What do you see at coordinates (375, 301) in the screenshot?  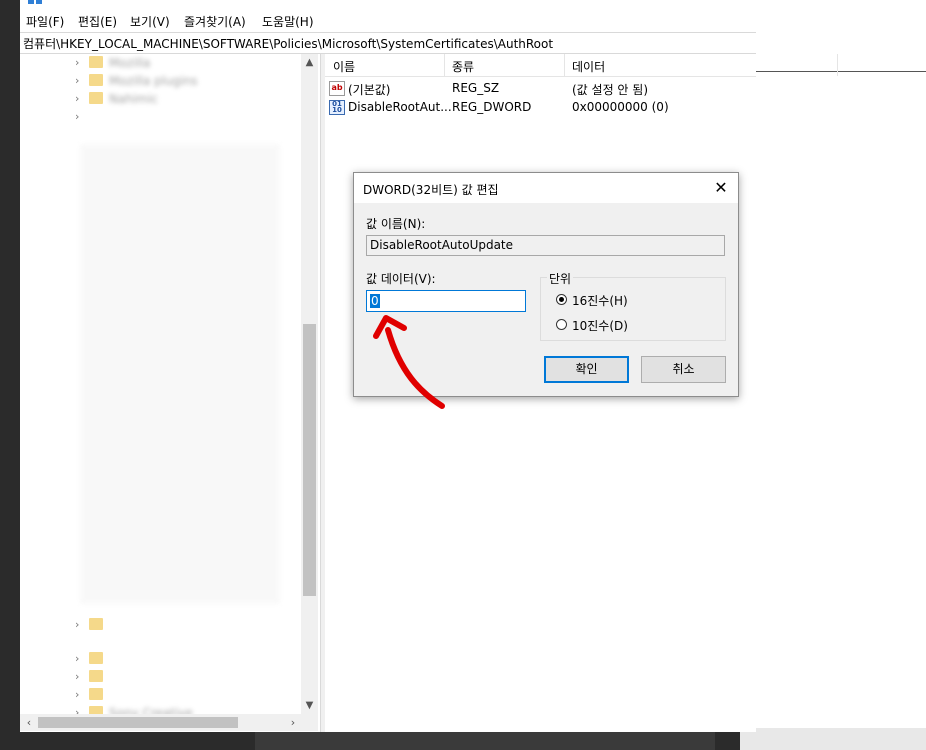 I see `value-data-text: 0` at bounding box center [375, 301].